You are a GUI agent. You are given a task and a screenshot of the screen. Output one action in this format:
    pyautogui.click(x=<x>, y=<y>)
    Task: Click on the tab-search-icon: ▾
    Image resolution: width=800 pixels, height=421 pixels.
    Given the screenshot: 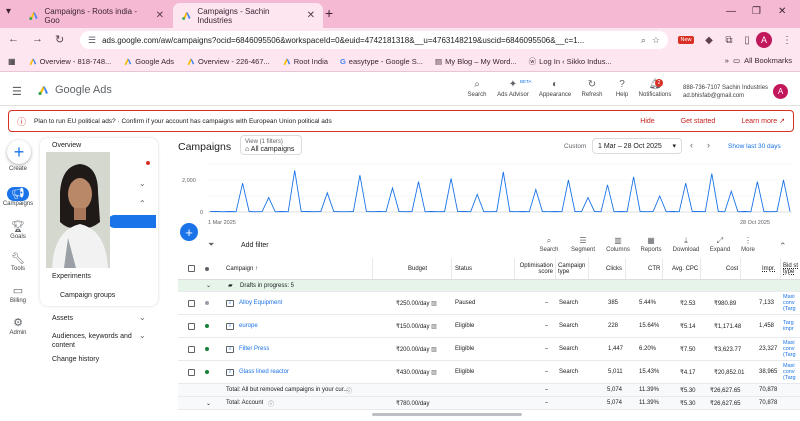 What is the action you would take?
    pyautogui.click(x=8, y=11)
    